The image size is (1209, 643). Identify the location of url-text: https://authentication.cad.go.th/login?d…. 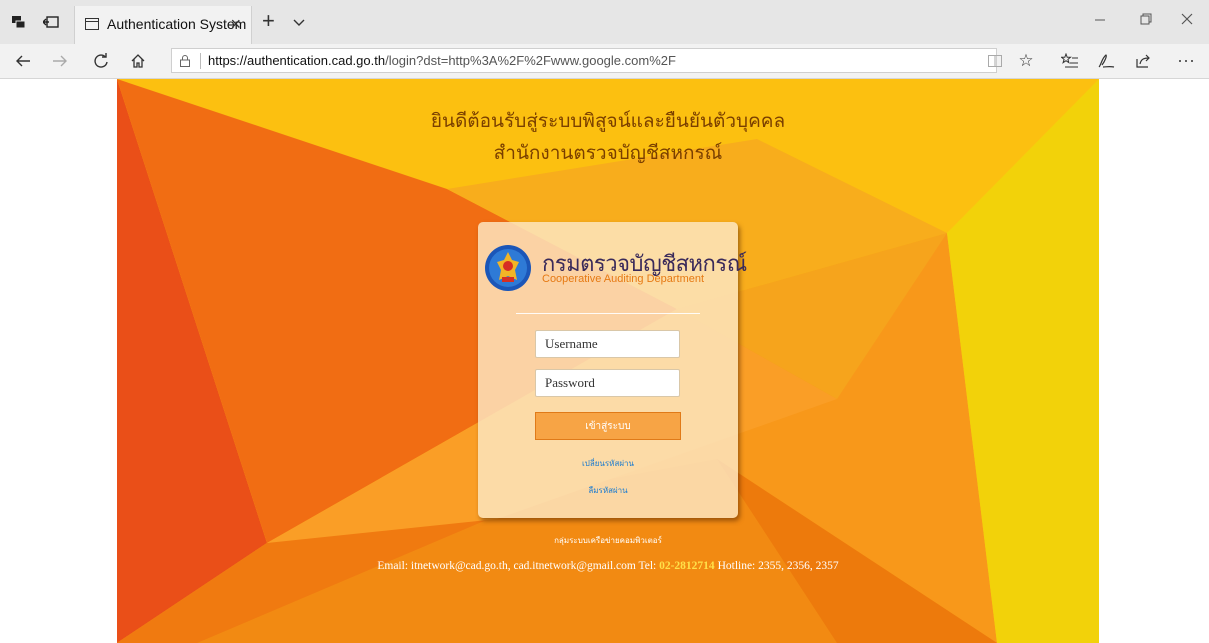
(442, 60).